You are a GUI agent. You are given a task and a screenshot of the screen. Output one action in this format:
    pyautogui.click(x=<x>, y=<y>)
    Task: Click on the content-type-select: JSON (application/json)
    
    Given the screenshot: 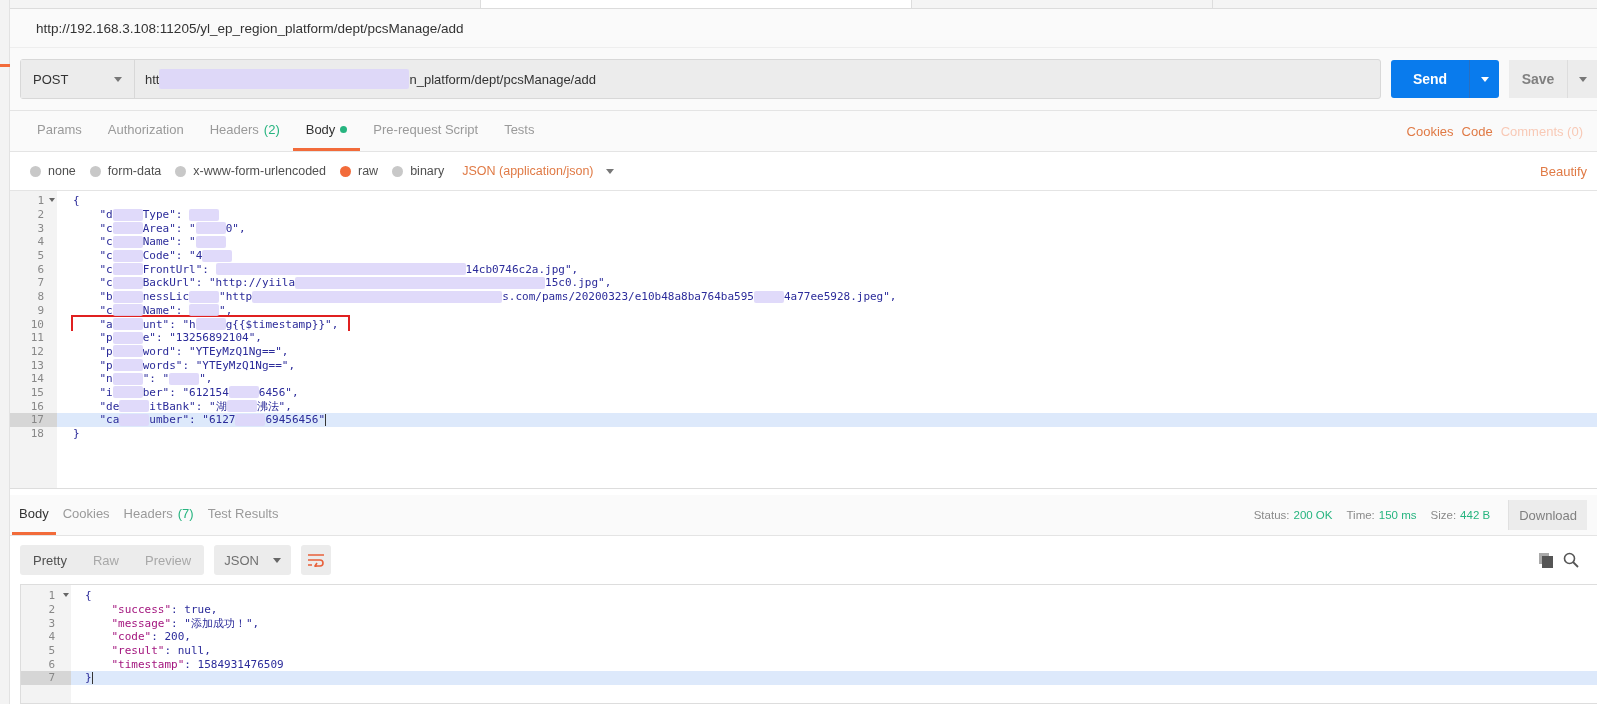 What is the action you would take?
    pyautogui.click(x=538, y=171)
    